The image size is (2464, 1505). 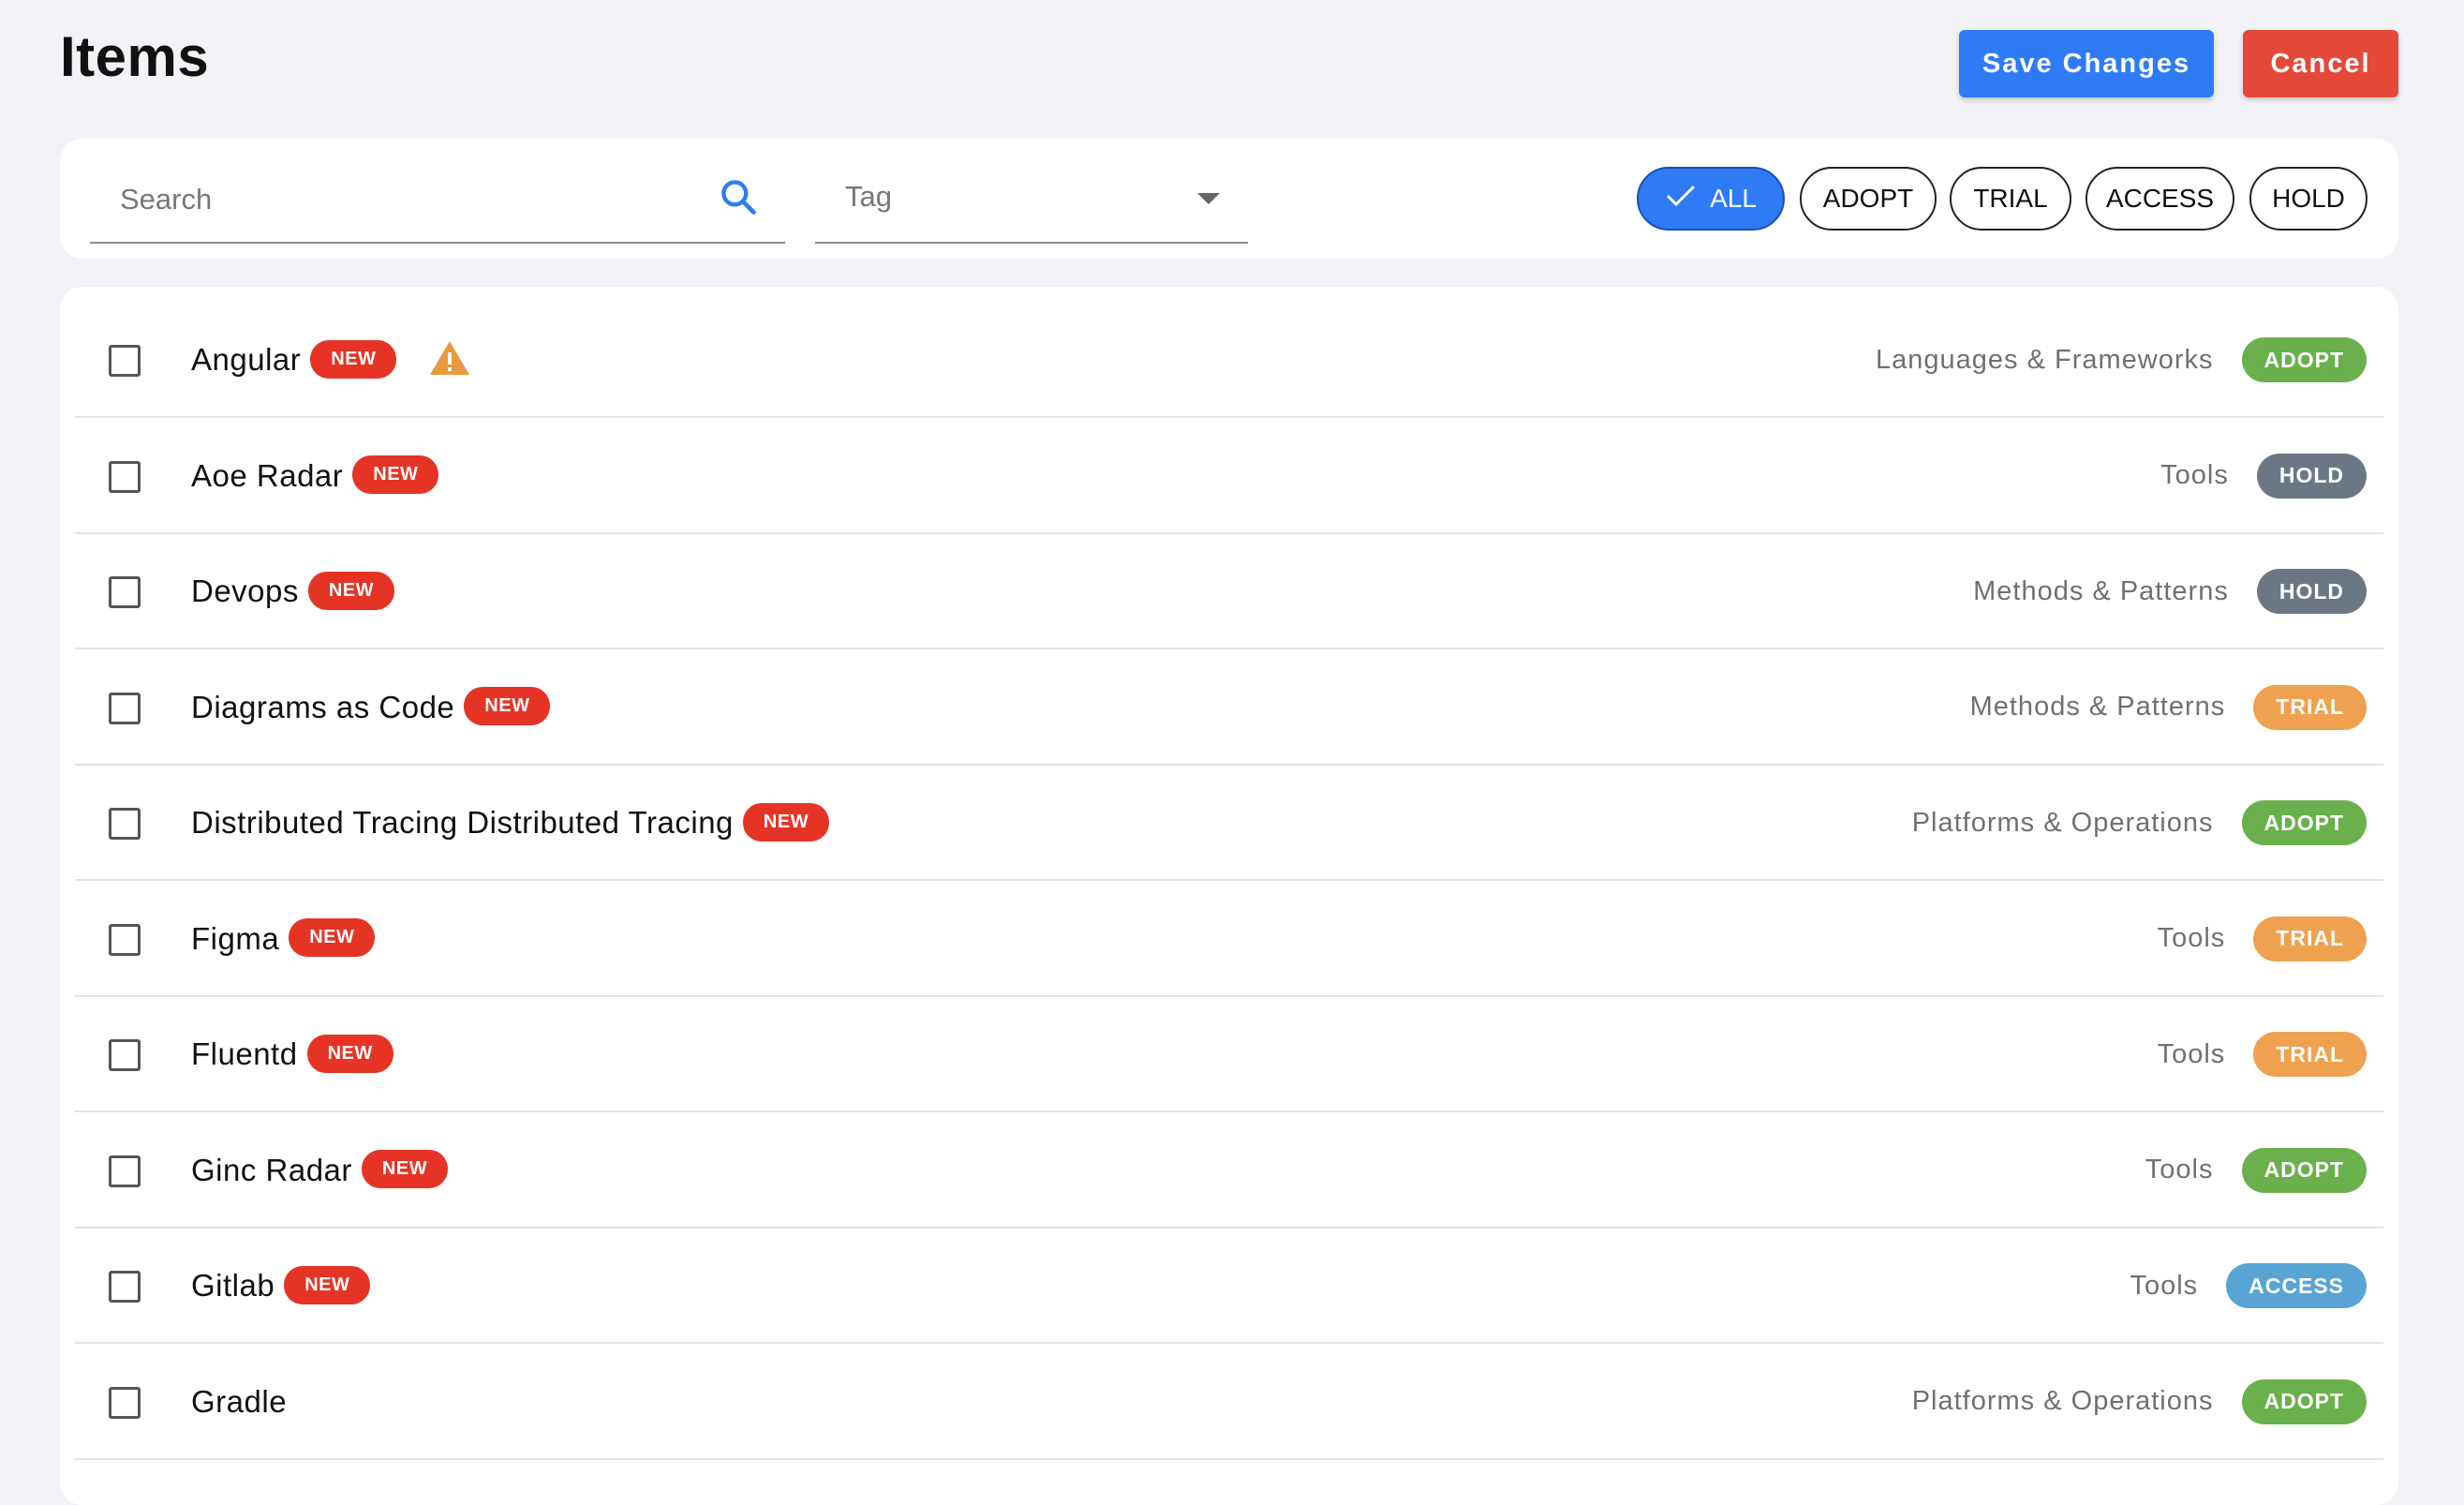 I want to click on item-name-cell: Figma NEW, so click(x=283, y=939).